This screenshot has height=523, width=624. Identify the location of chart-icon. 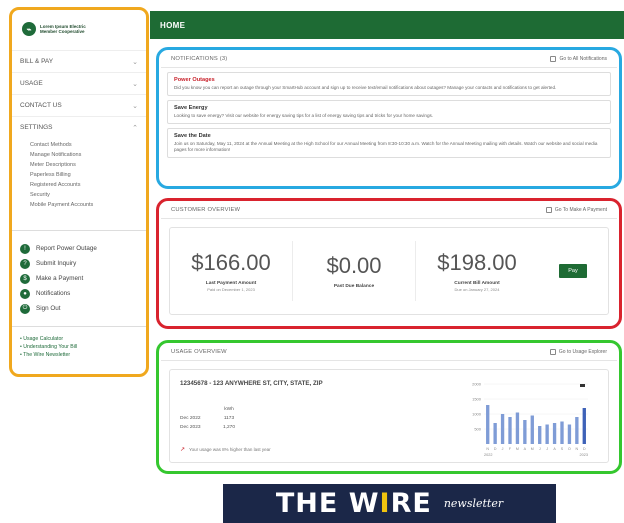
(552, 351).